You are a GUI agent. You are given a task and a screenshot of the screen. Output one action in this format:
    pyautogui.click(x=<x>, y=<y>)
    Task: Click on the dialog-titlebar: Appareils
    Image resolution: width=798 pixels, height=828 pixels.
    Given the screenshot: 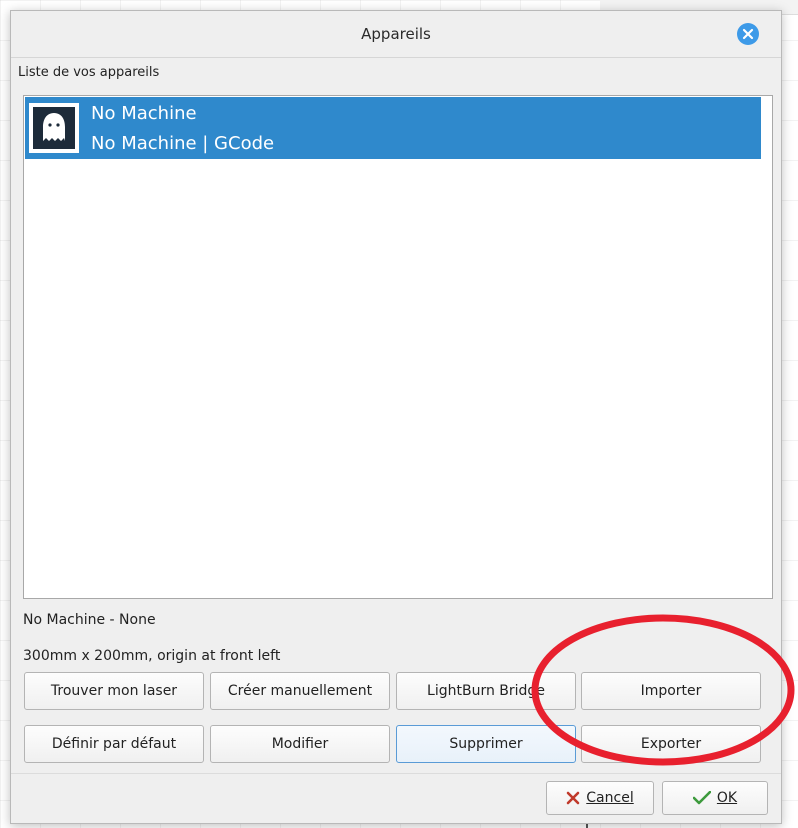 What is the action you would take?
    pyautogui.click(x=396, y=34)
    